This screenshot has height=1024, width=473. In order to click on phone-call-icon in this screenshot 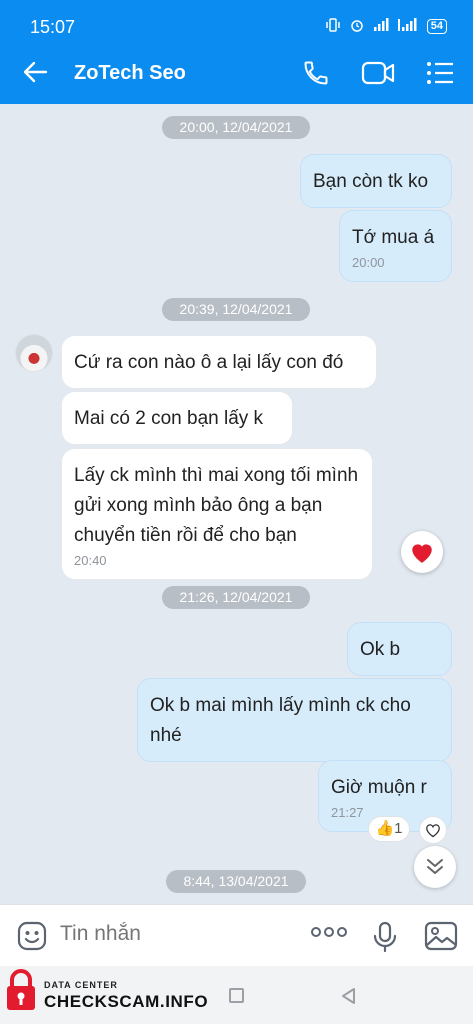, I will do `click(316, 75)`.